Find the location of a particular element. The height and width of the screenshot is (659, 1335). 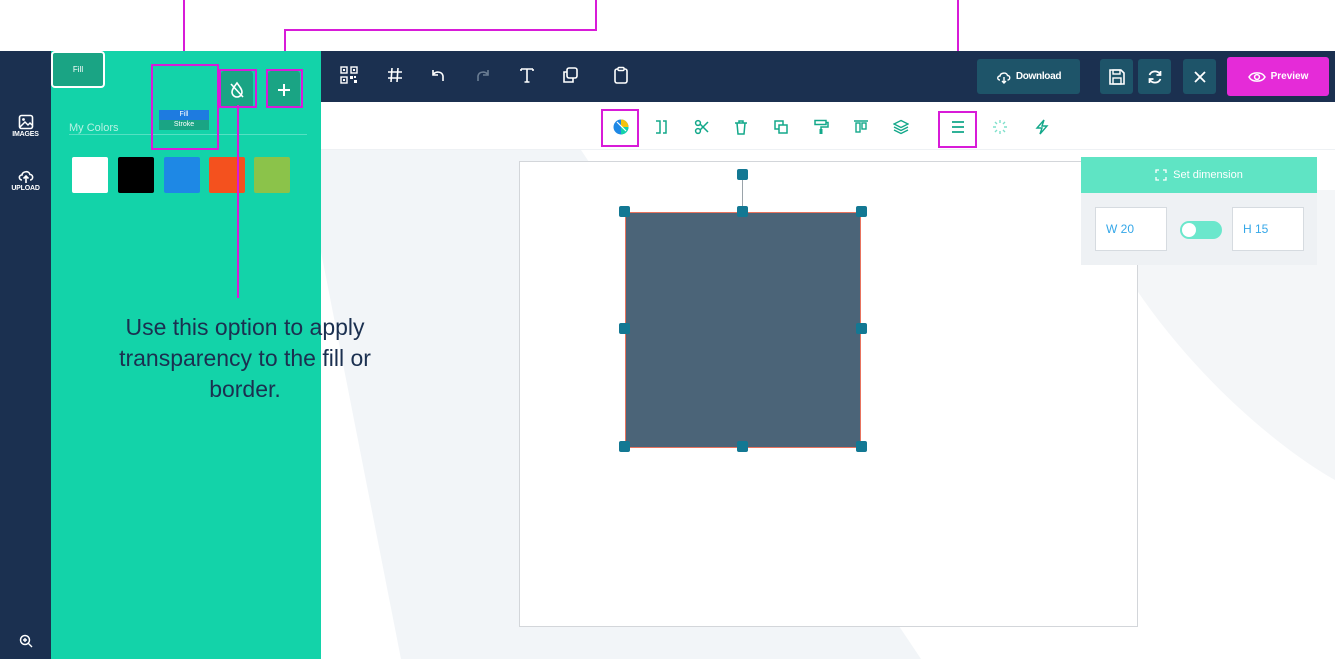

zoom-button is located at coordinates (25, 641).